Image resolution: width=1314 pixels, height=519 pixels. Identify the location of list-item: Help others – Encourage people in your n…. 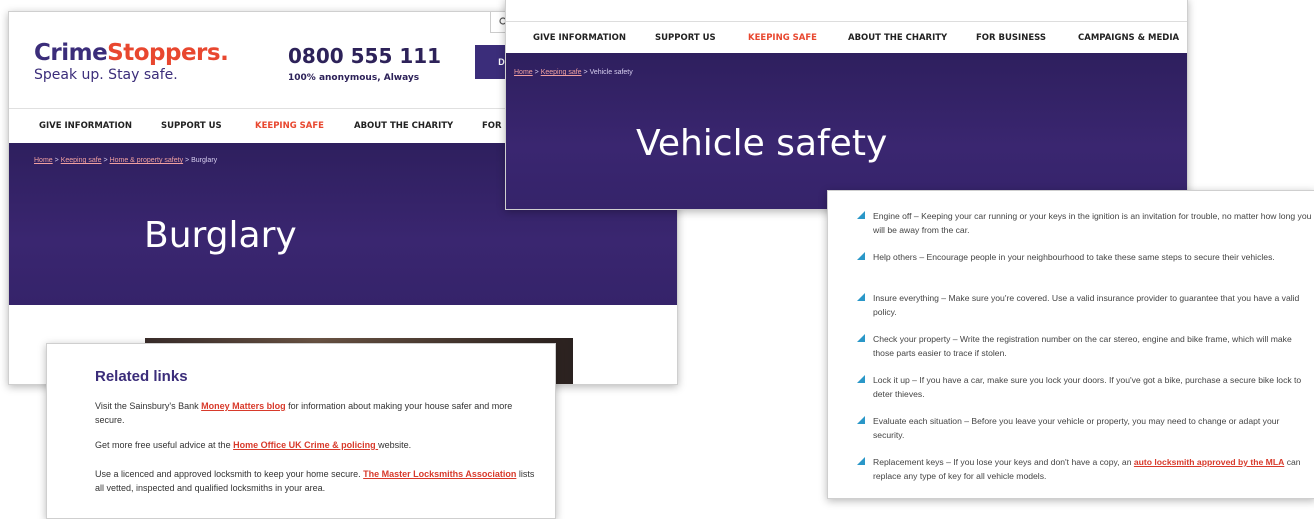
(1083, 257).